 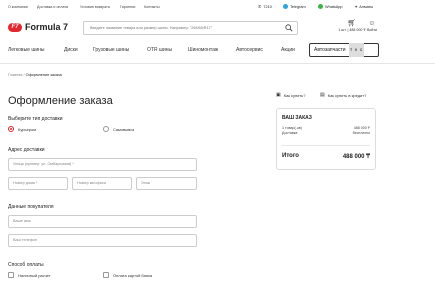 I want to click on phone-field: Ваш телефон, so click(x=102, y=240).